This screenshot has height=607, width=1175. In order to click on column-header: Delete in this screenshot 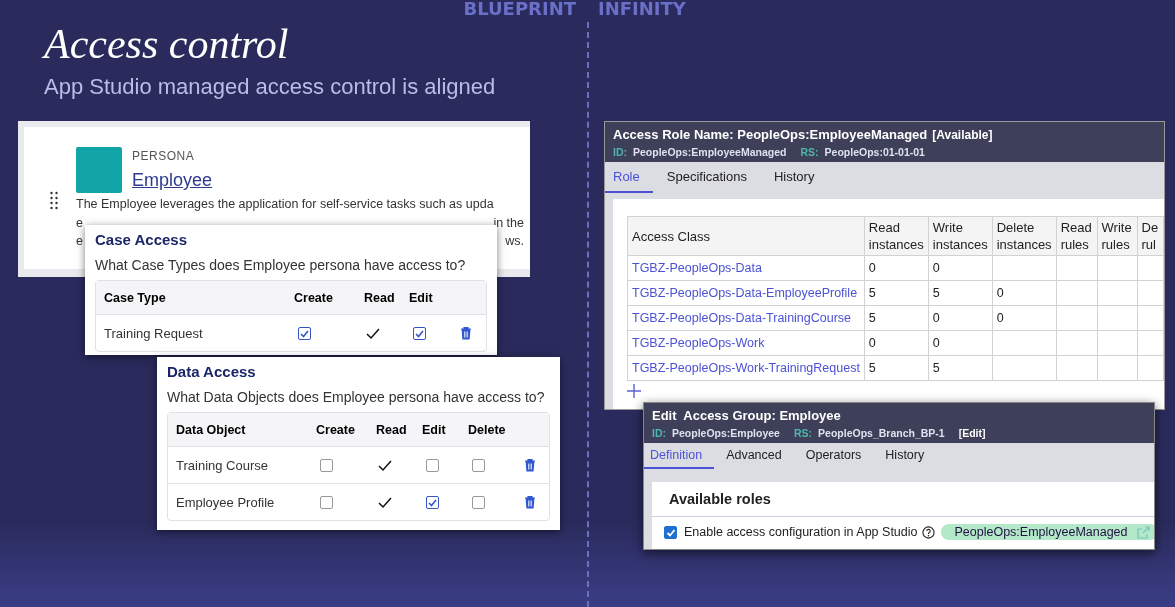, I will do `click(487, 429)`.